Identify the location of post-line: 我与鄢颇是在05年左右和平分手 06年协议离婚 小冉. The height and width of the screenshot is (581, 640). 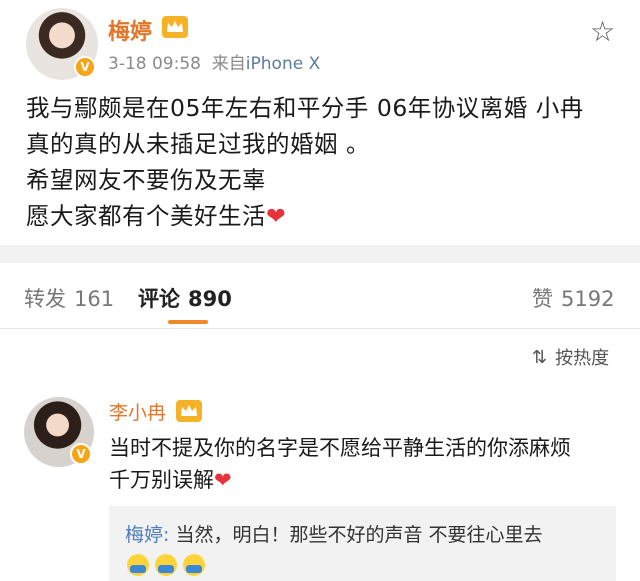
(305, 108).